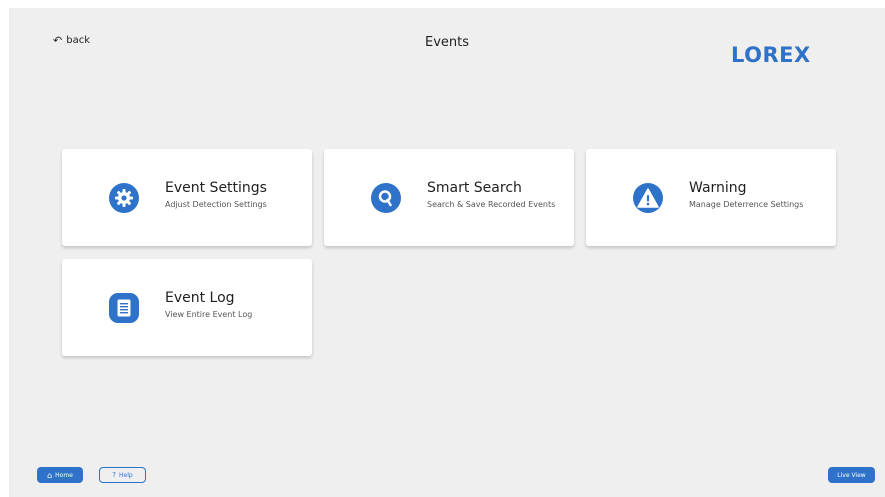 The image size is (885, 497). Describe the element at coordinates (216, 204) in the screenshot. I see `card-subtitle: Adjust Detection Settings` at that location.